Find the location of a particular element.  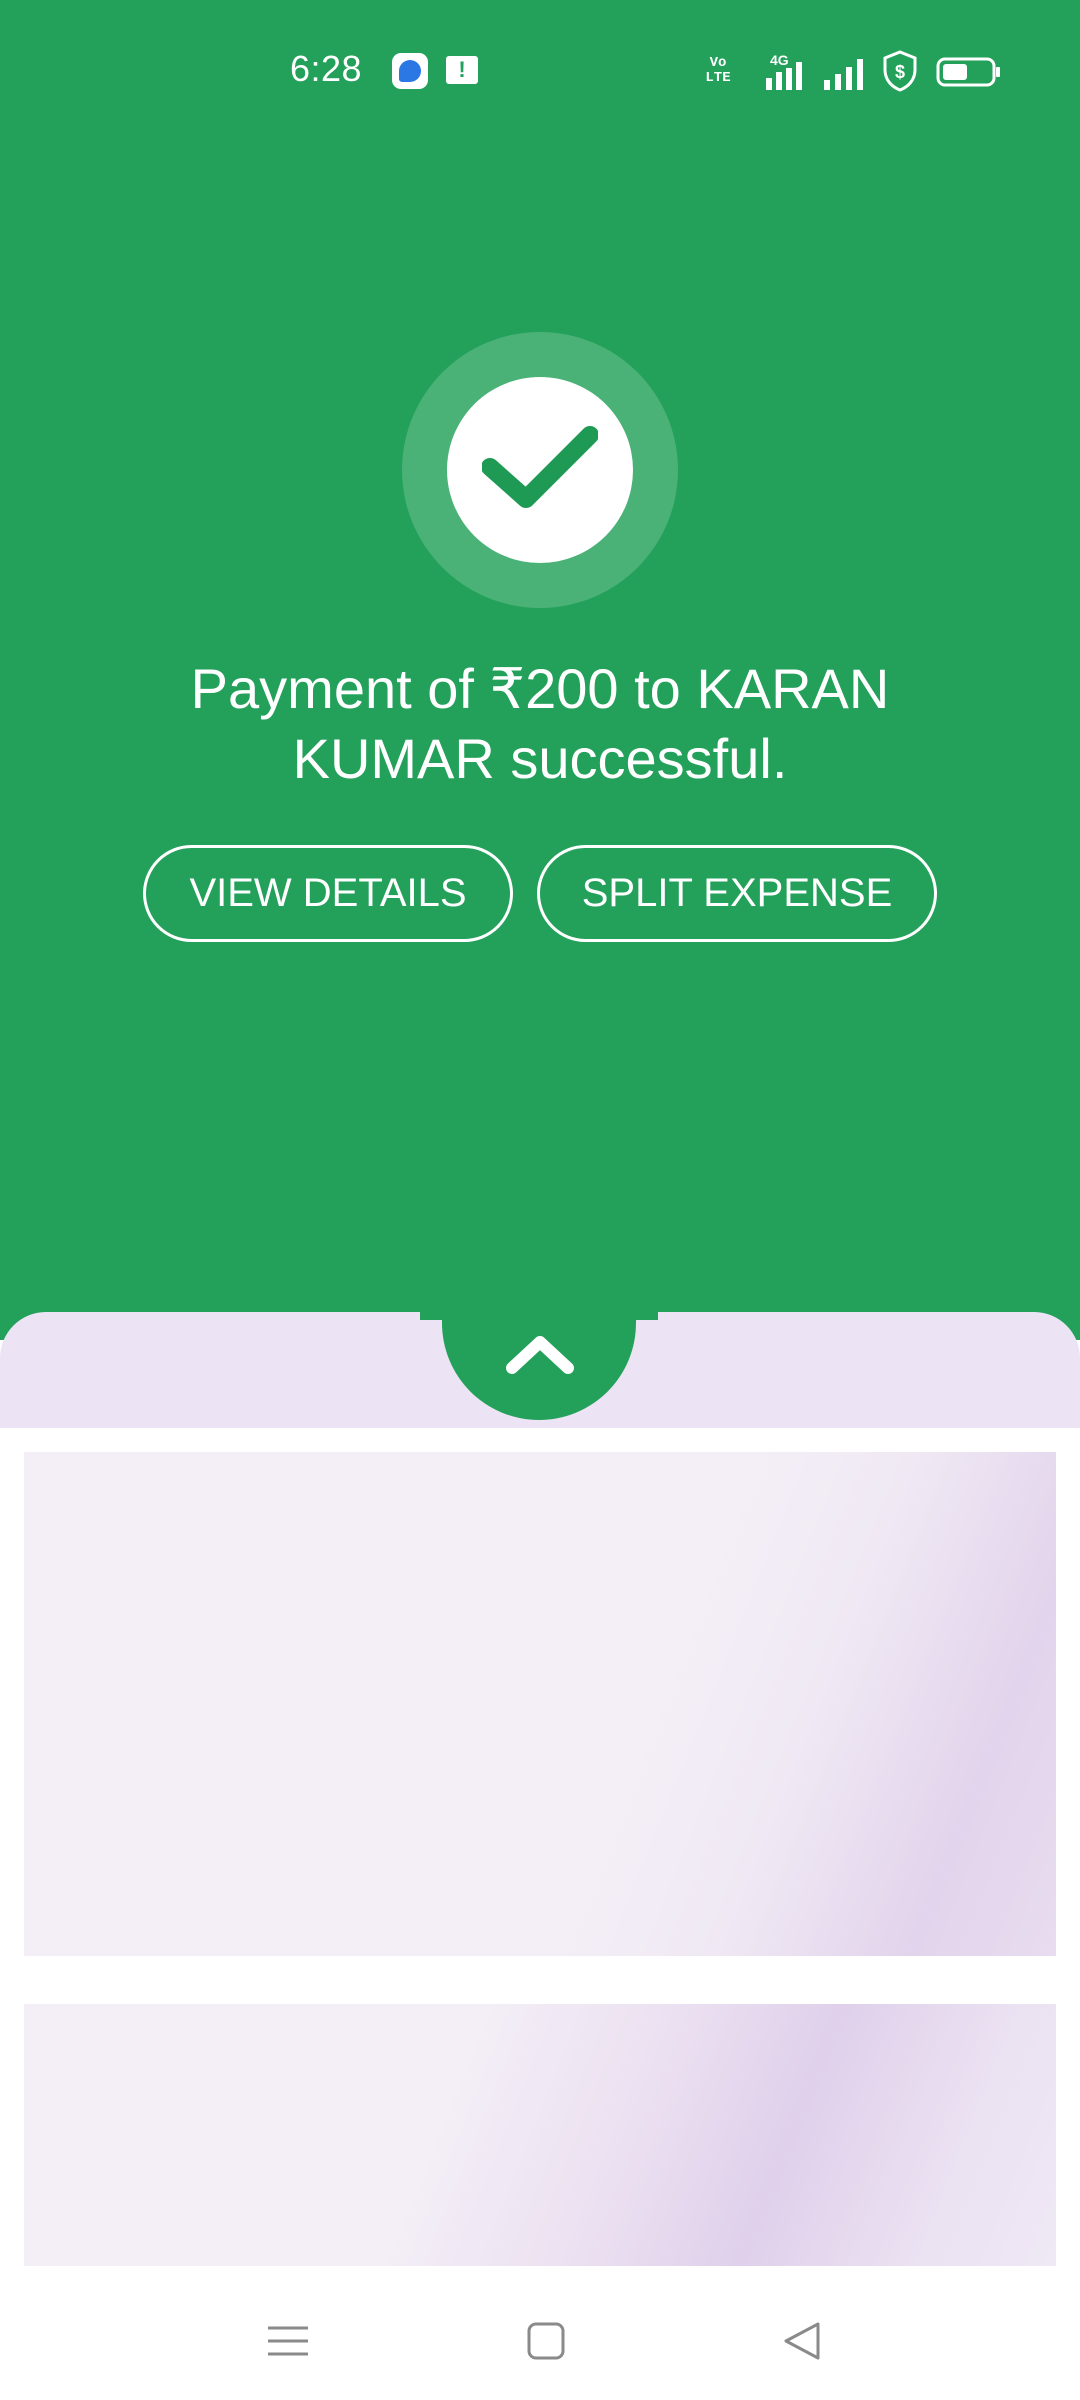

battery-icon is located at coordinates (968, 72).